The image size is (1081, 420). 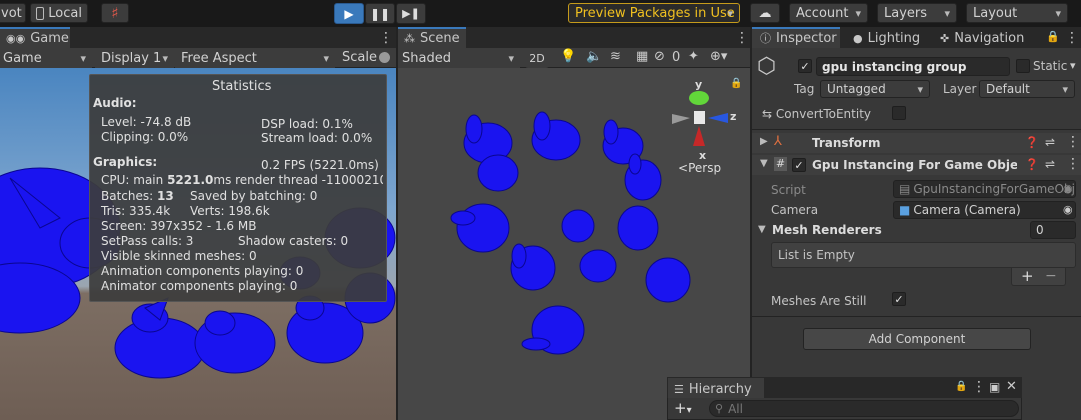 What do you see at coordinates (1027, 276) in the screenshot?
I see `list-add-button: +` at bounding box center [1027, 276].